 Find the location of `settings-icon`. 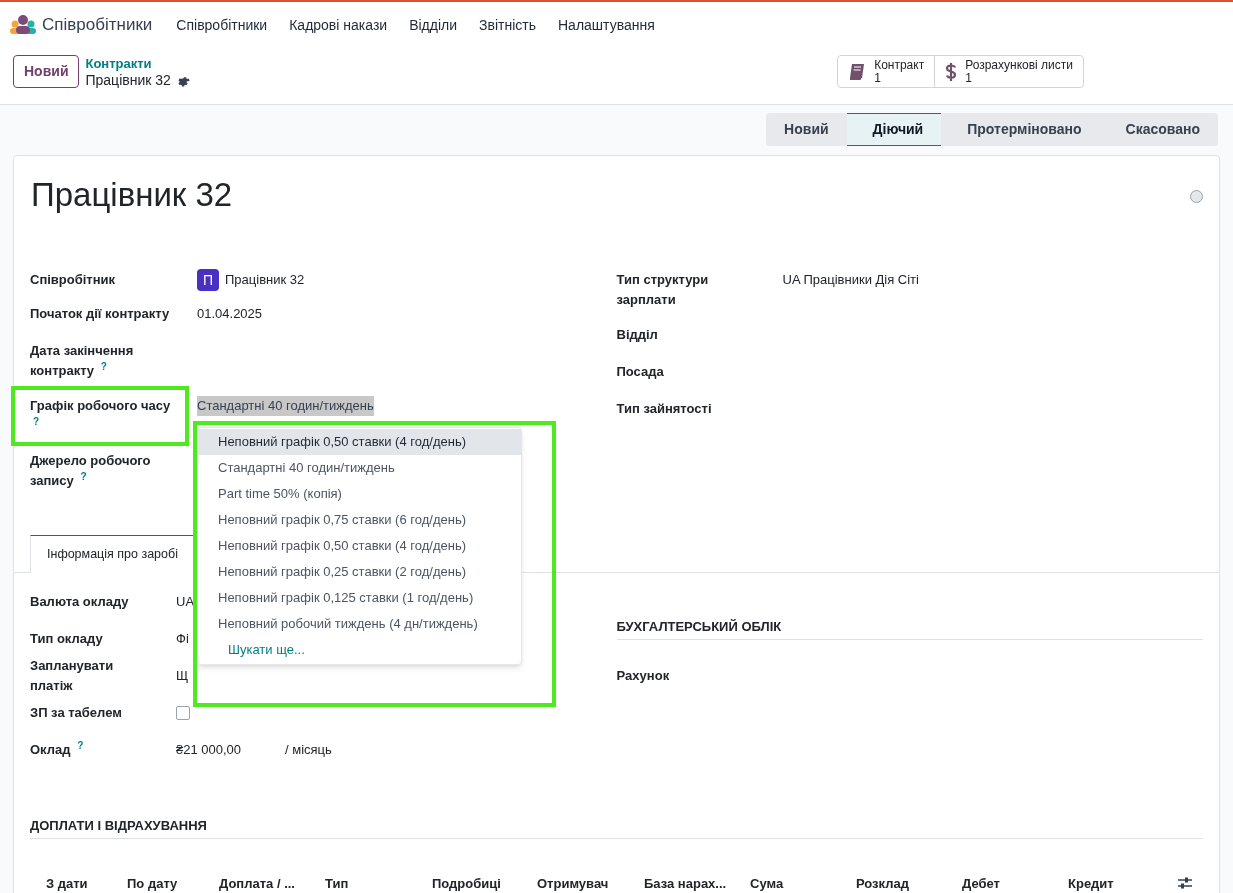

settings-icon is located at coordinates (183, 80).